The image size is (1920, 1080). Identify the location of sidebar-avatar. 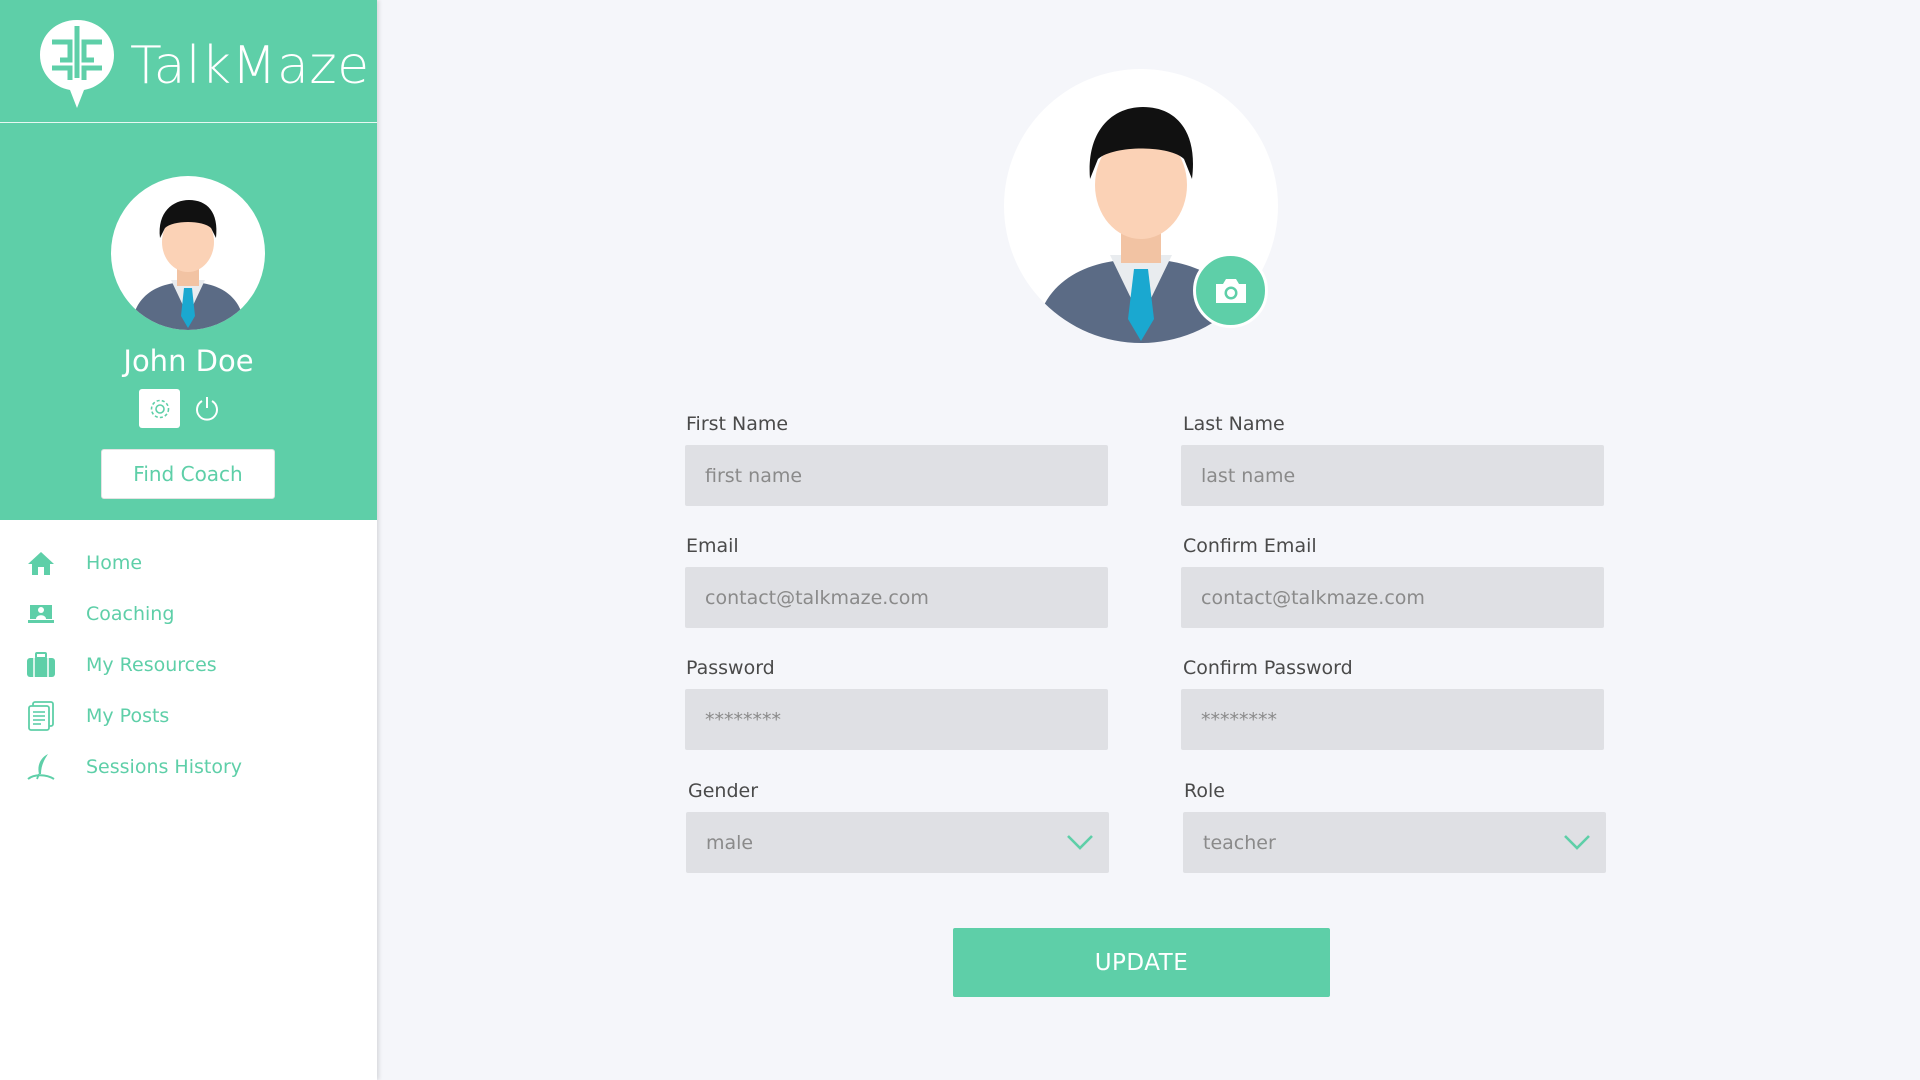
(188, 253).